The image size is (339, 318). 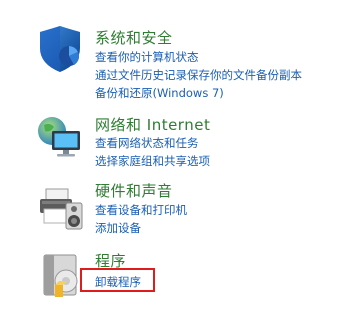 I want to click on link-file-history: 通过文件历史记录保存你的文件备份副本, so click(x=198, y=75).